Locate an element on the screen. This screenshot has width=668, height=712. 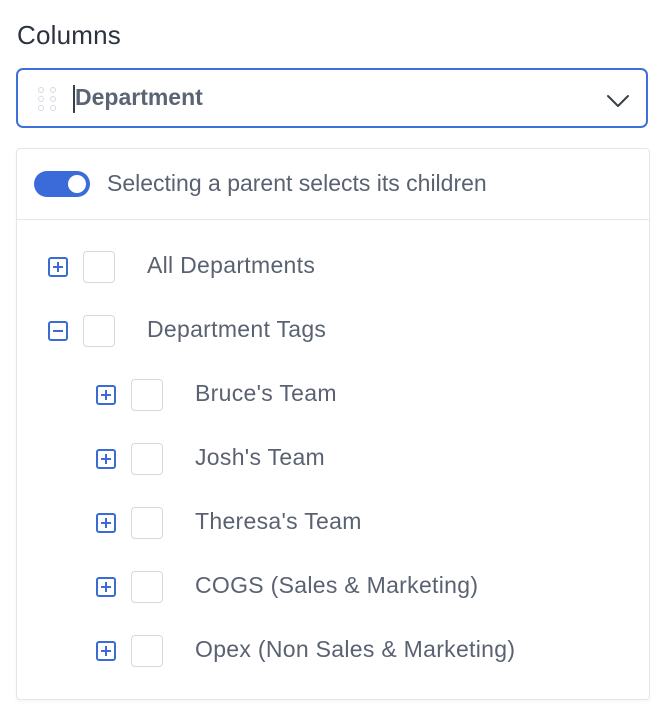
tree-row-all-departments: All Departments is located at coordinates (333, 268).